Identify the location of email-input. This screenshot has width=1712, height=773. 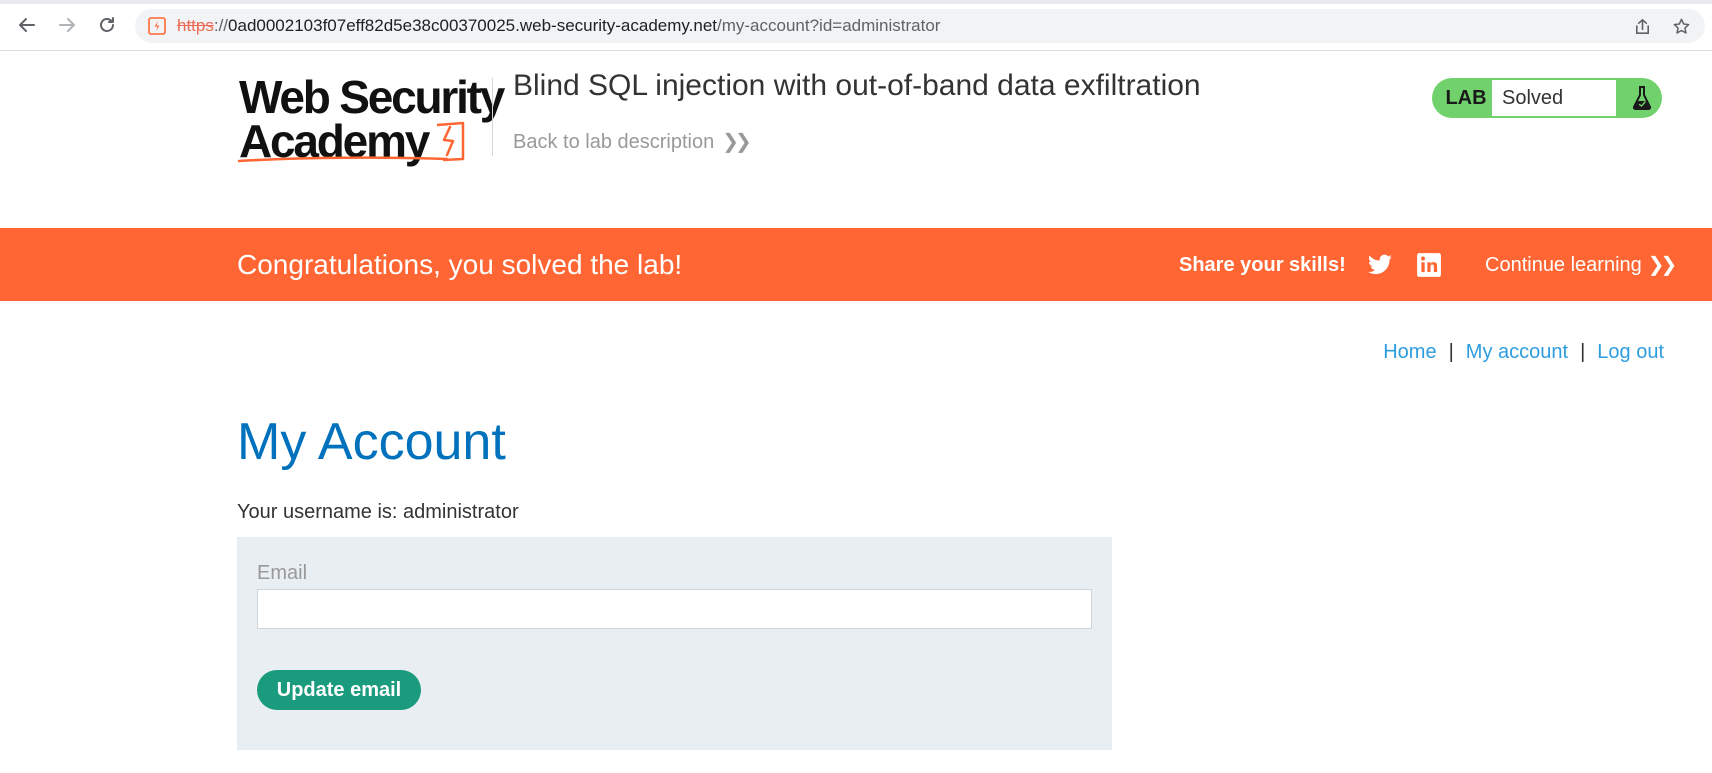
(674, 609).